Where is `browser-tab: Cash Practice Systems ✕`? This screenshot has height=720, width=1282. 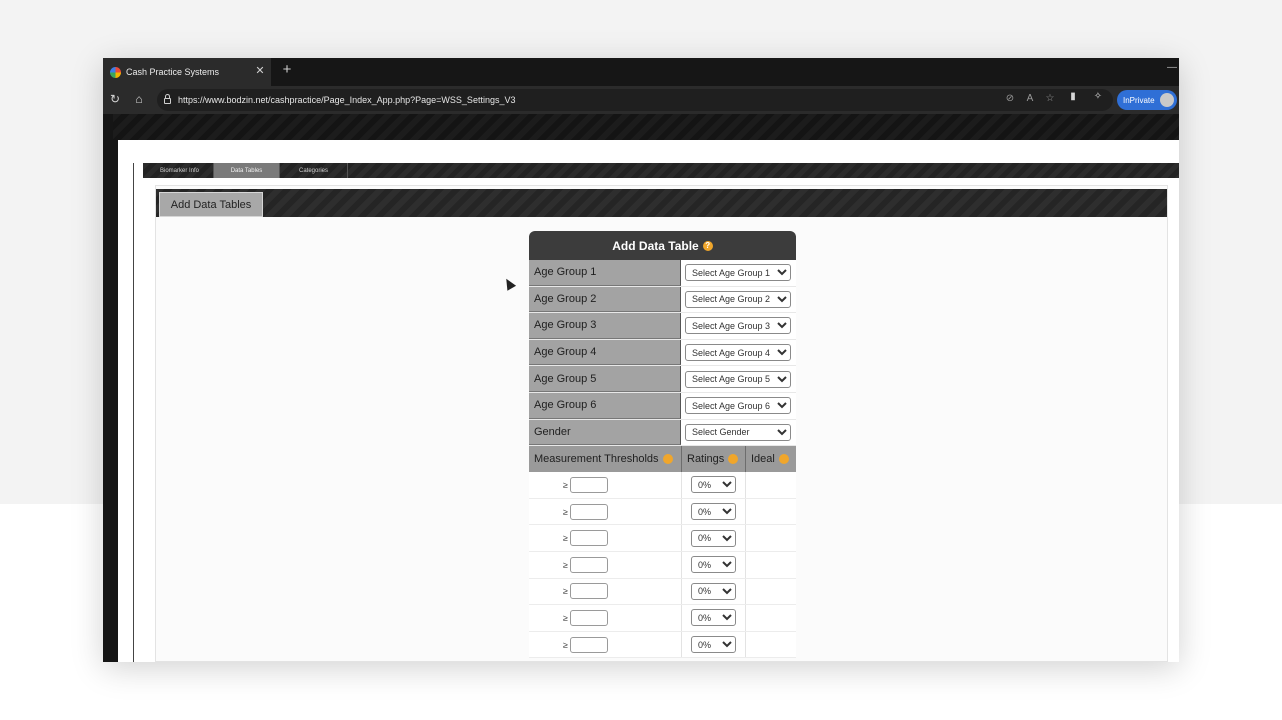 browser-tab: Cash Practice Systems ✕ is located at coordinates (187, 72).